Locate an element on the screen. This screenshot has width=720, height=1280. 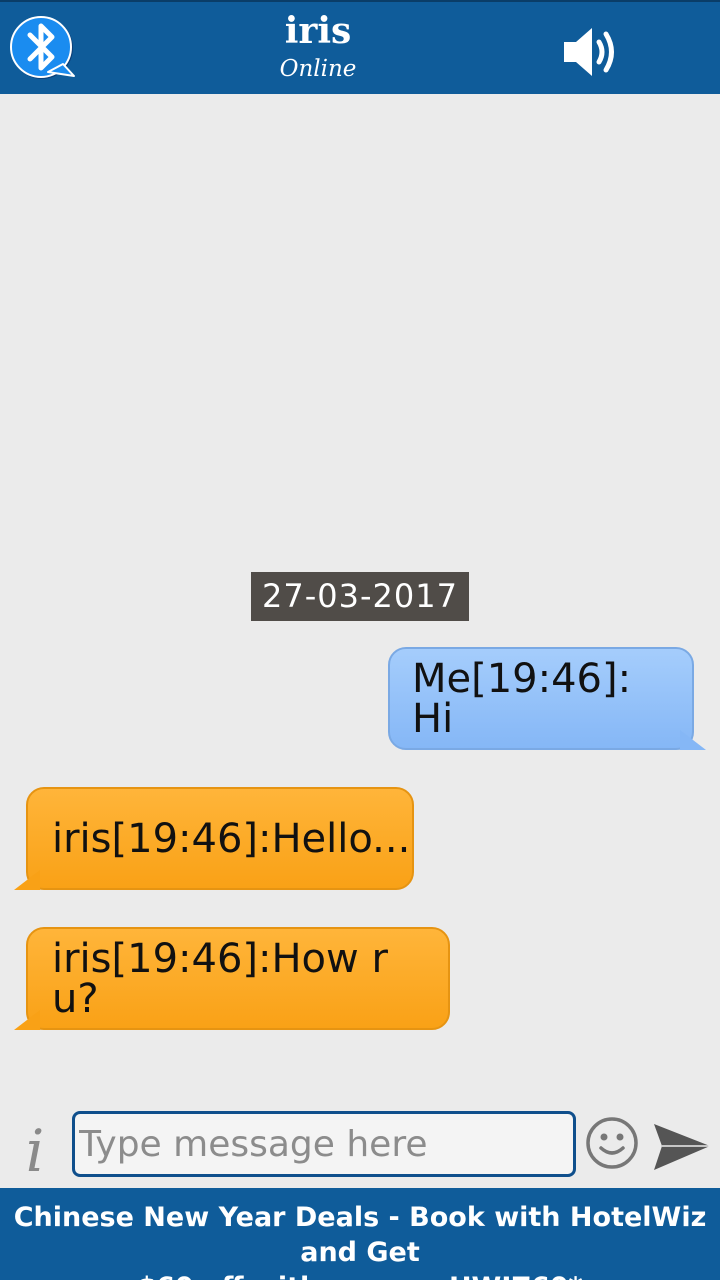
bluetooth-icon is located at coordinates (42, 47).